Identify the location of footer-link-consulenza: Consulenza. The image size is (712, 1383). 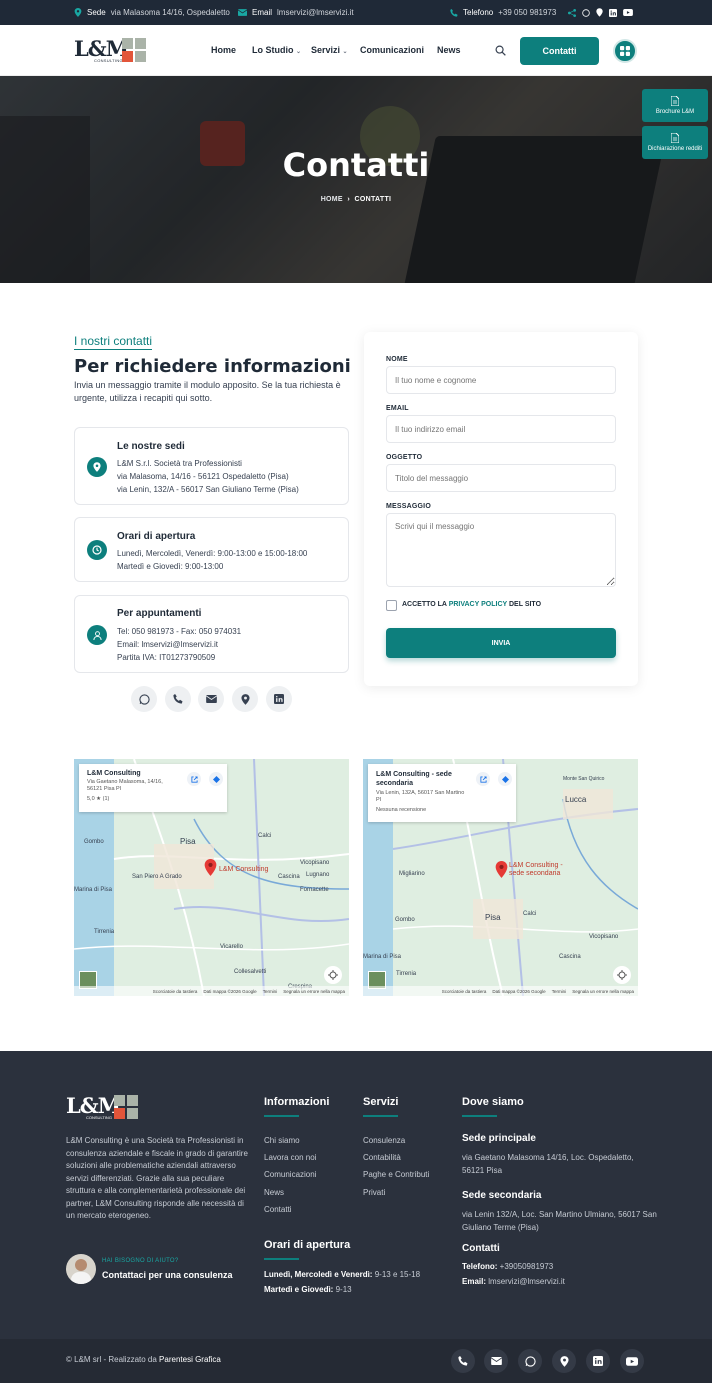
(384, 1140).